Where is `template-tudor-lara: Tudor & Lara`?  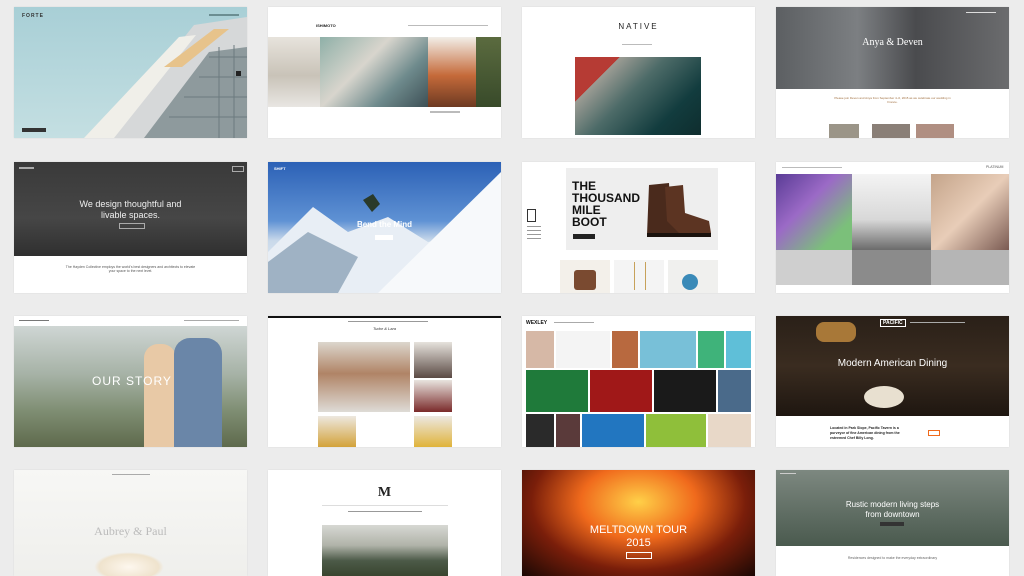
template-tudor-lara: Tudor & Lara is located at coordinates (384, 381).